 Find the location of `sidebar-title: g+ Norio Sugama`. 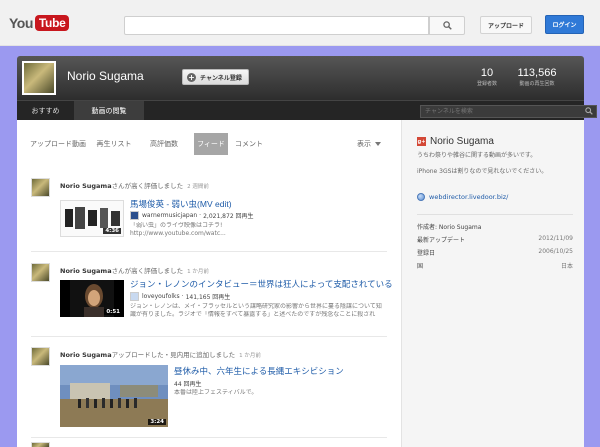

sidebar-title: g+ Norio Sugama is located at coordinates (455, 141).